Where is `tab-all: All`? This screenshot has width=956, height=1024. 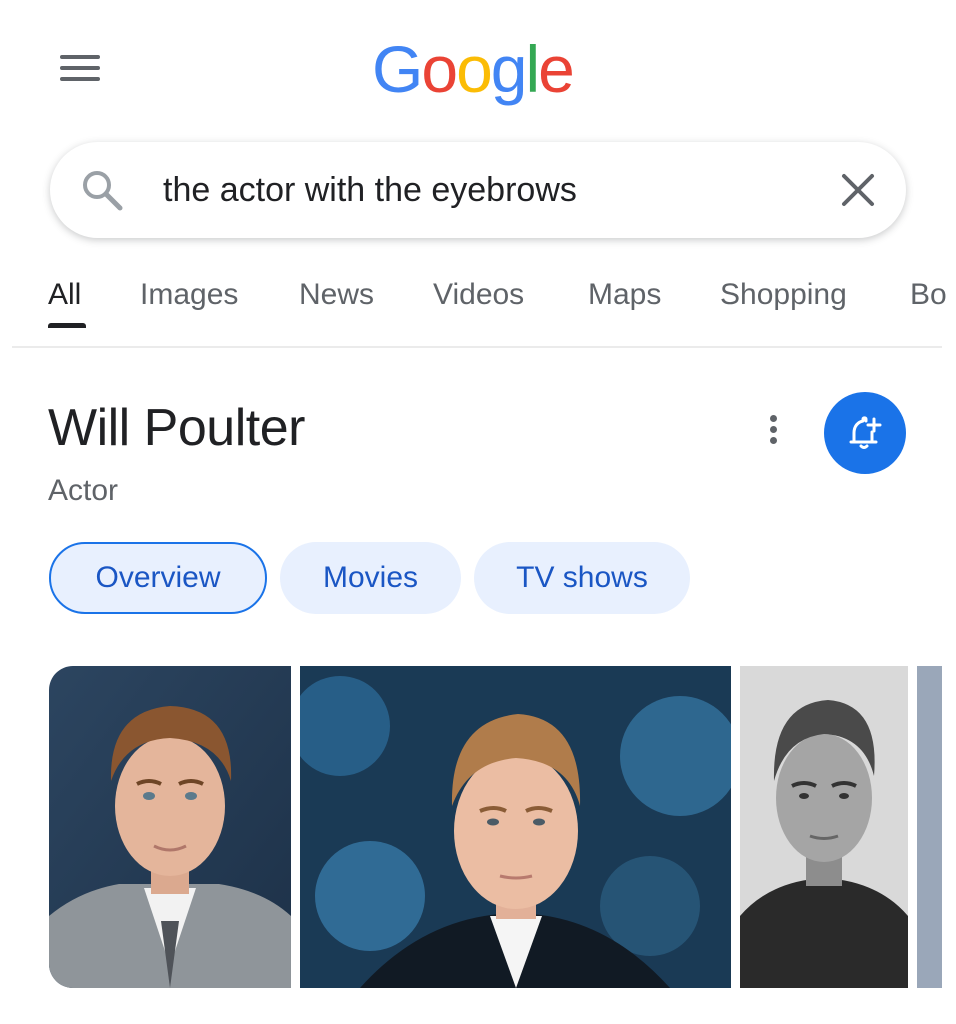 tab-all: All is located at coordinates (64, 295).